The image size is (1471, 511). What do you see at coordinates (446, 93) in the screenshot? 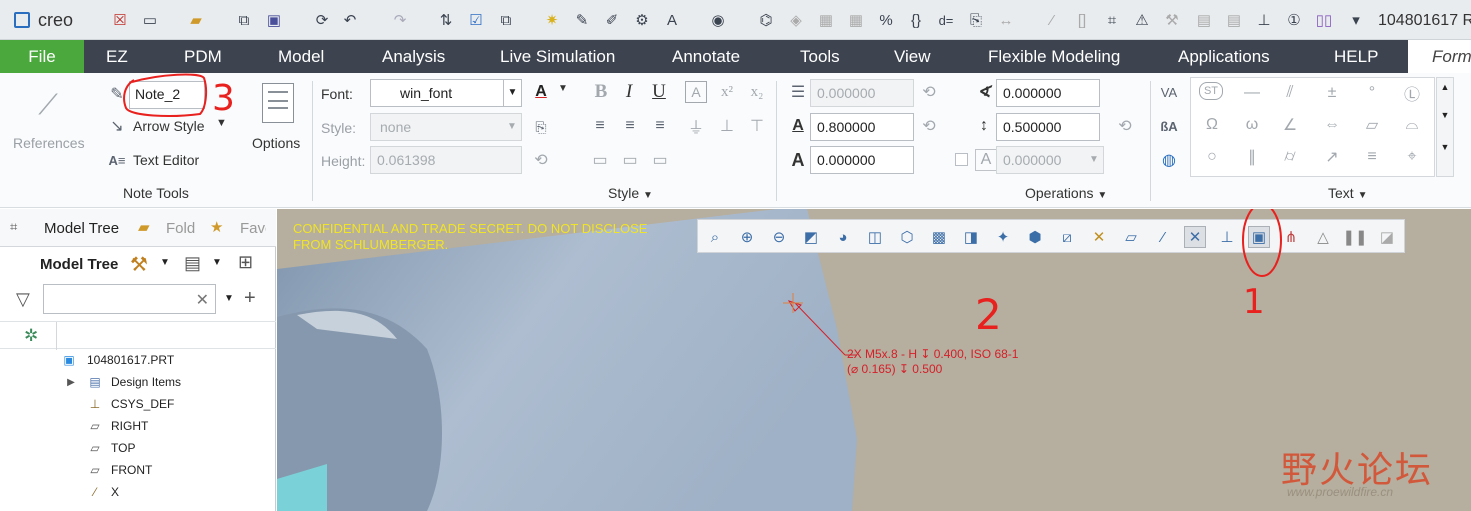
I see `font-select: win_font ▼` at bounding box center [446, 93].